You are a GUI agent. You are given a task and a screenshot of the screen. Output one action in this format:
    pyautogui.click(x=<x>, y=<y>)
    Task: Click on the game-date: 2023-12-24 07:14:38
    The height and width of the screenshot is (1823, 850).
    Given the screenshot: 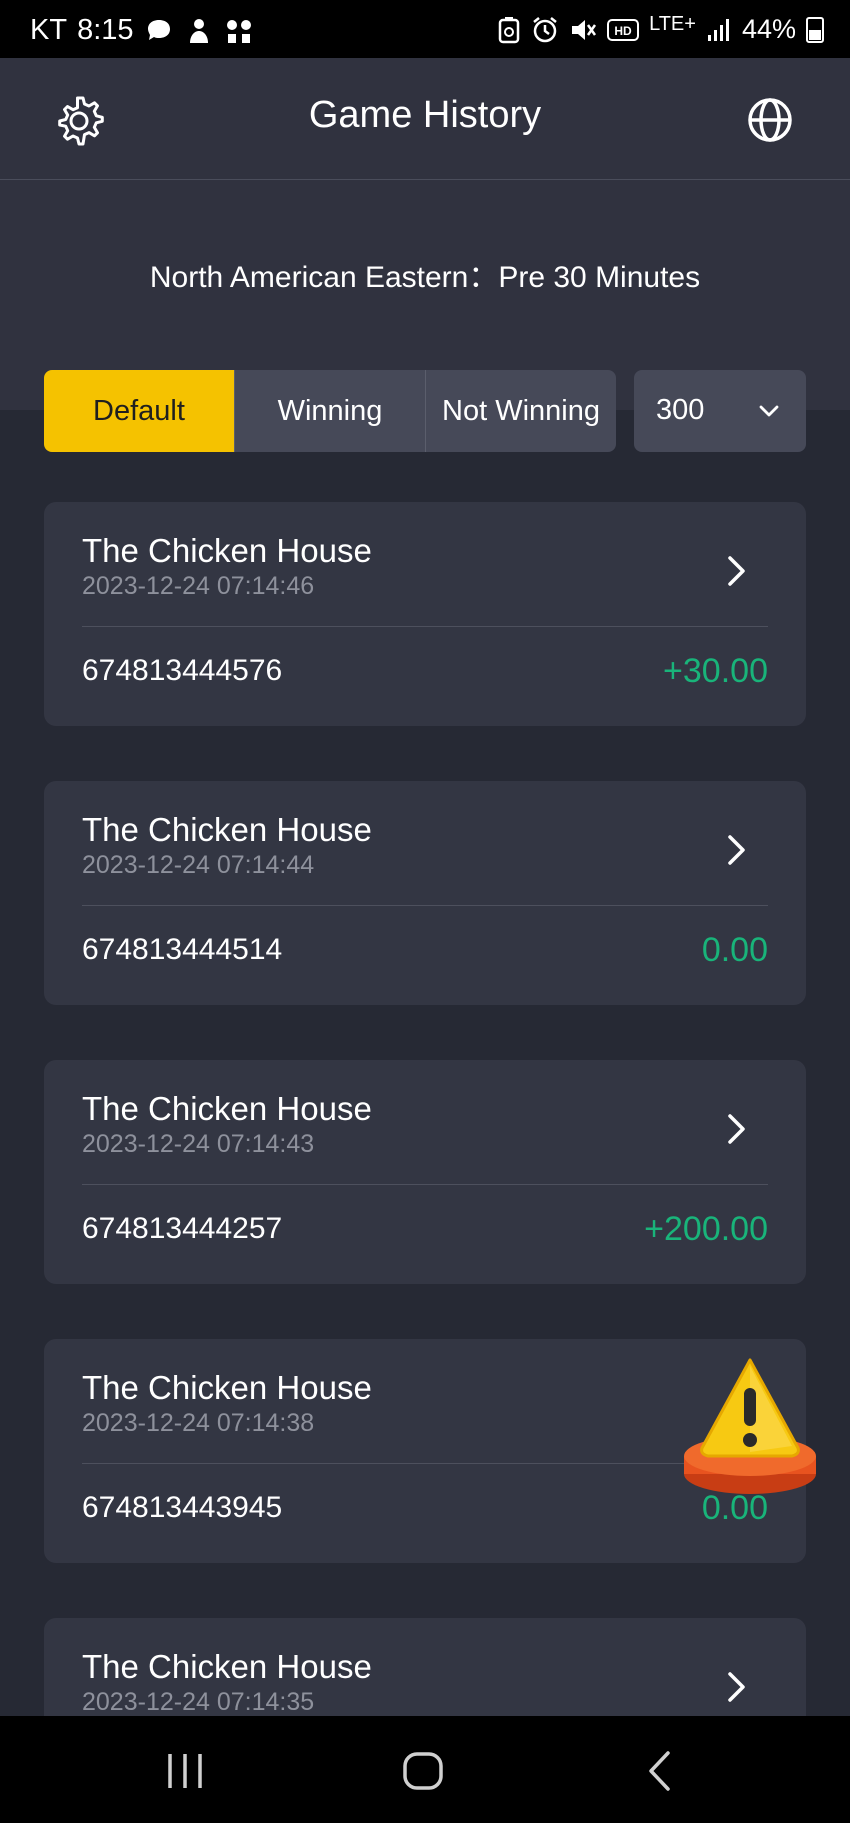 What is the action you would take?
    pyautogui.click(x=198, y=1423)
    